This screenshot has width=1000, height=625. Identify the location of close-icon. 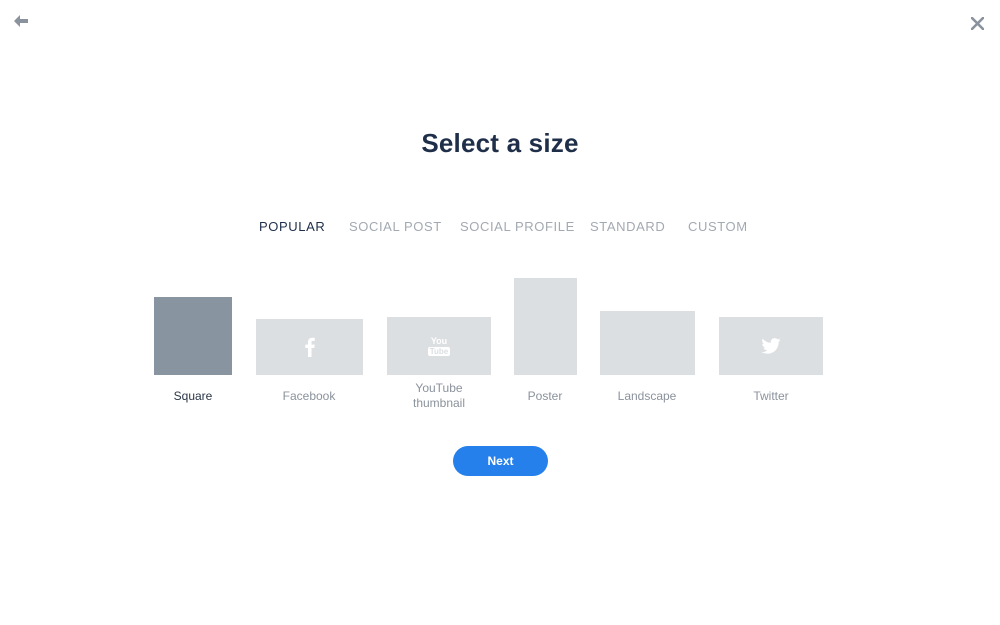
(977, 23).